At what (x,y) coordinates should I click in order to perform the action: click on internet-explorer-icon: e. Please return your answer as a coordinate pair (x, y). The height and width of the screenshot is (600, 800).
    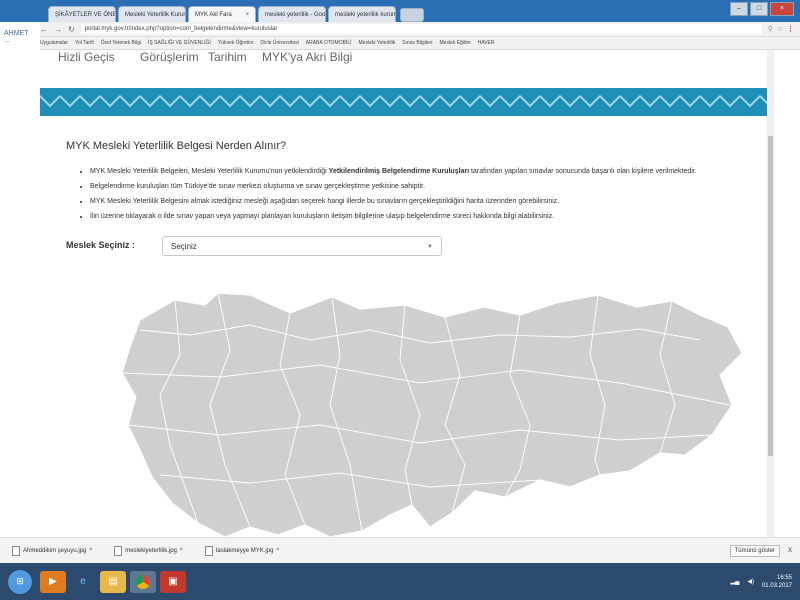
    Looking at the image, I should click on (83, 582).